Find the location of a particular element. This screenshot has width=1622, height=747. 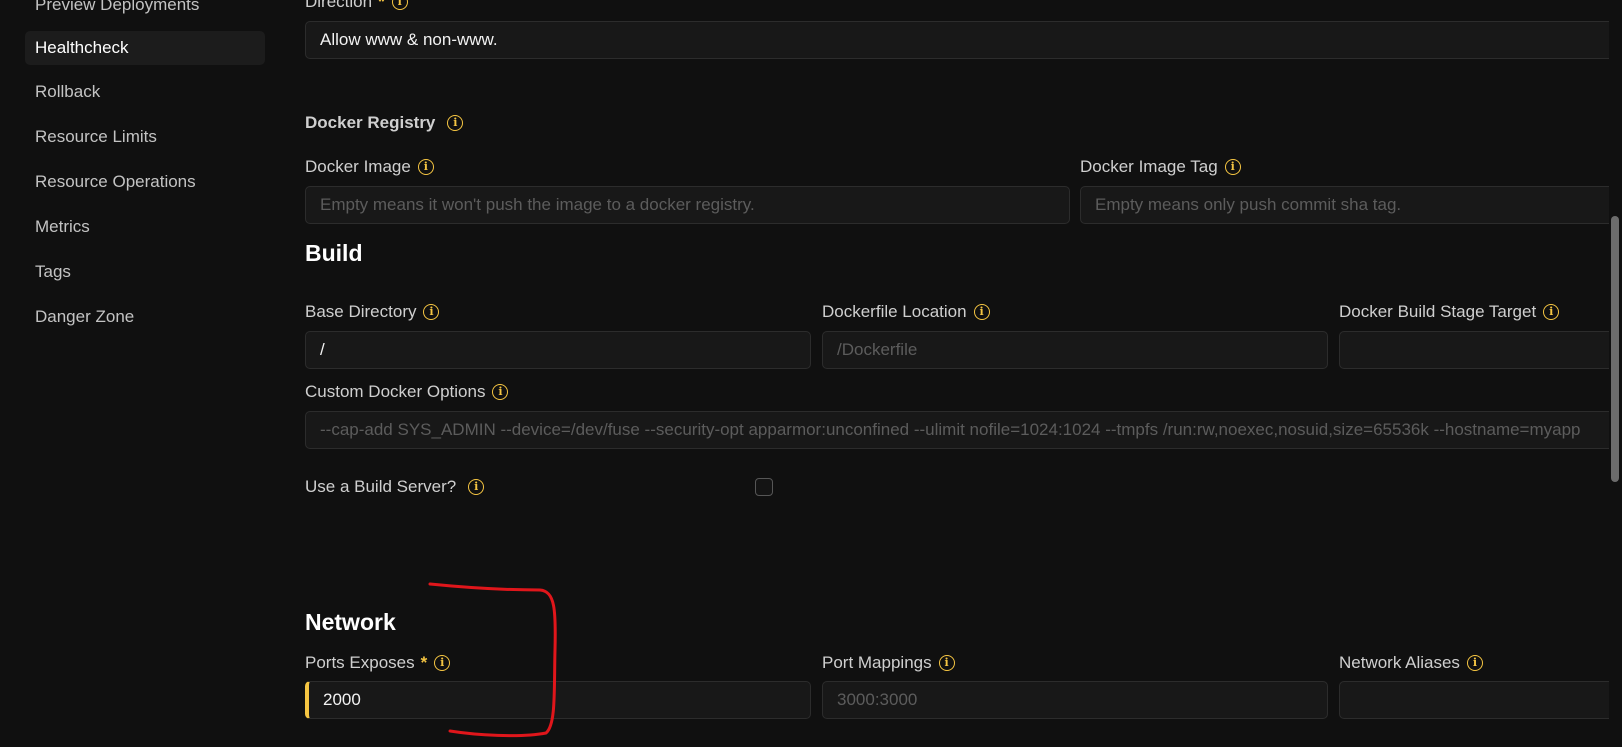

network-heading: Network is located at coordinates (350, 622).